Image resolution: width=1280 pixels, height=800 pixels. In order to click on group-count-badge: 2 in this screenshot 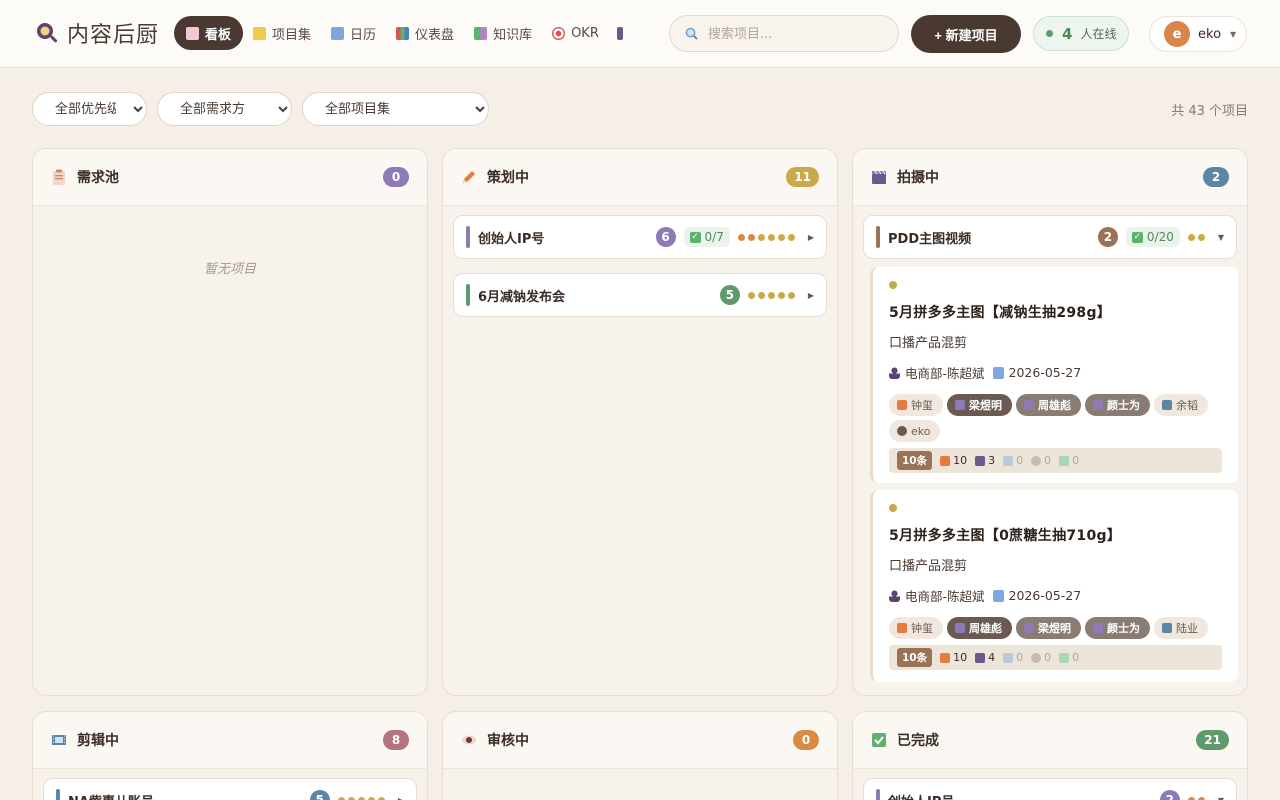, I will do `click(1169, 795)`.